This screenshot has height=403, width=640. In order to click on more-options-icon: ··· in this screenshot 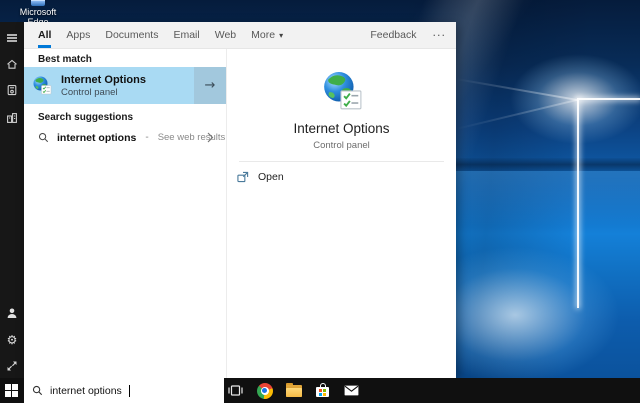, I will do `click(440, 35)`.